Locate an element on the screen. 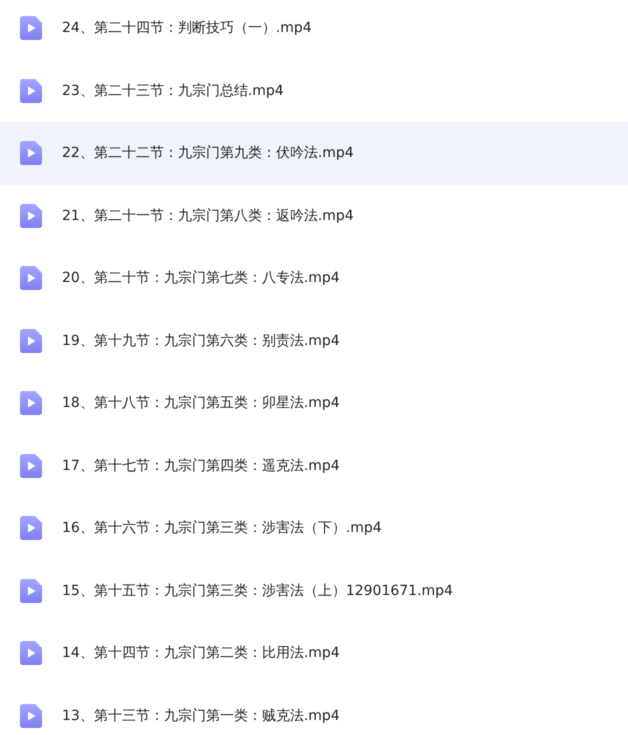 Image resolution: width=628 pixels, height=735 pixels. file-name: 23、第二十三节：九宗门总结.mp4 is located at coordinates (173, 91).